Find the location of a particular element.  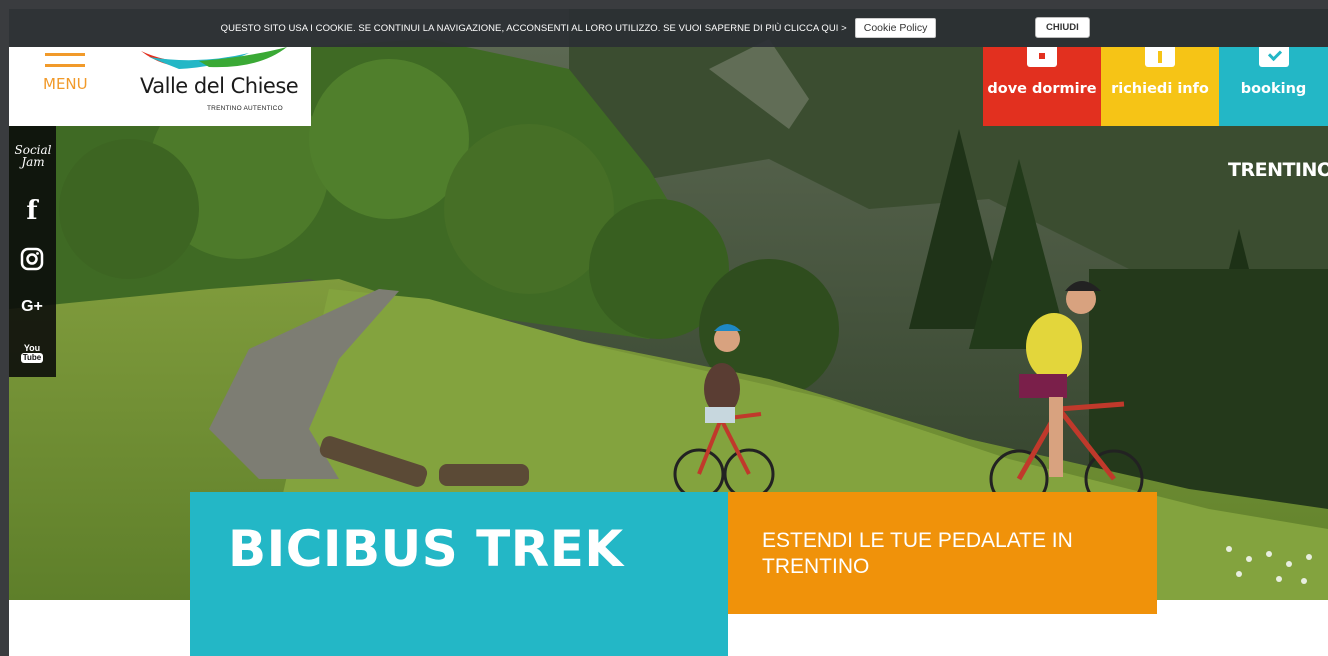

site-header-logo-area: MENU Valle del Chiese TRENTINO AUTENTICO is located at coordinates (160, 86).